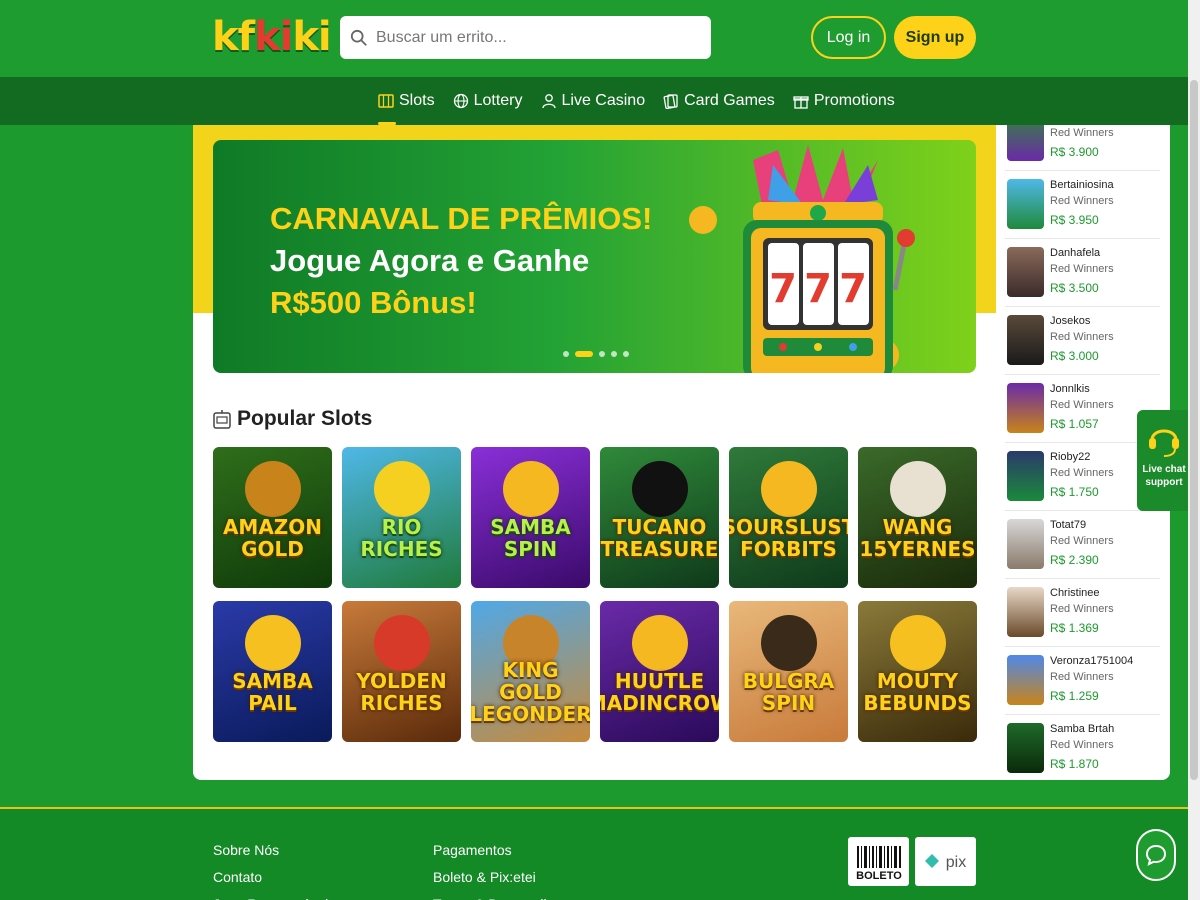 The height and width of the screenshot is (900, 1200). I want to click on game-title: AMAZON GOLD, so click(272, 537).